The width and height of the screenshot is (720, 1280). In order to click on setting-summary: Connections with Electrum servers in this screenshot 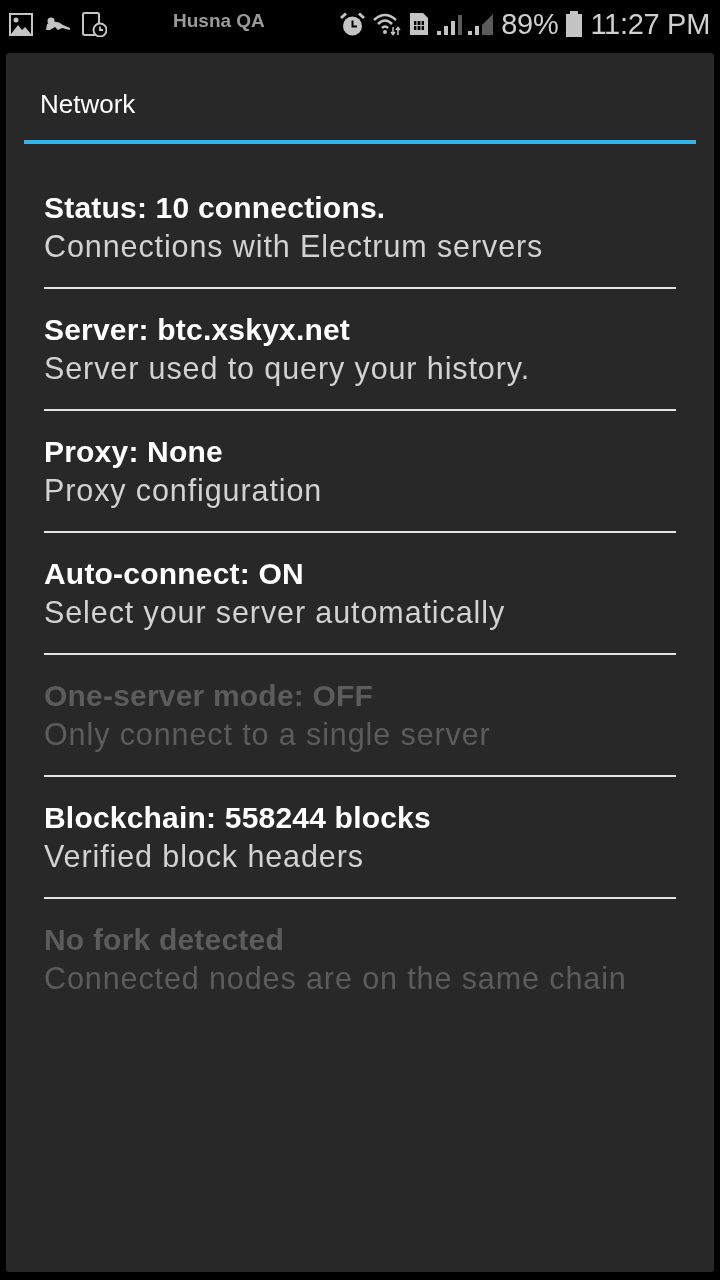, I will do `click(294, 246)`.